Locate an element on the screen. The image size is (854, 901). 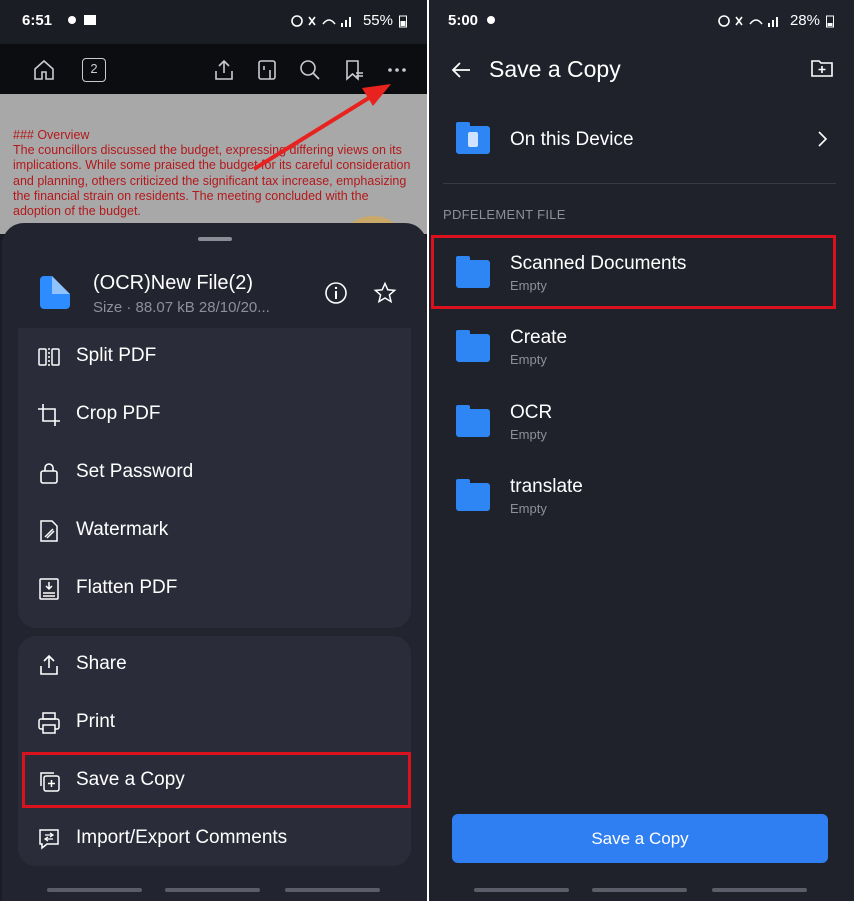
folder-row-translate: translate Empty is located at coordinates (641, 495).